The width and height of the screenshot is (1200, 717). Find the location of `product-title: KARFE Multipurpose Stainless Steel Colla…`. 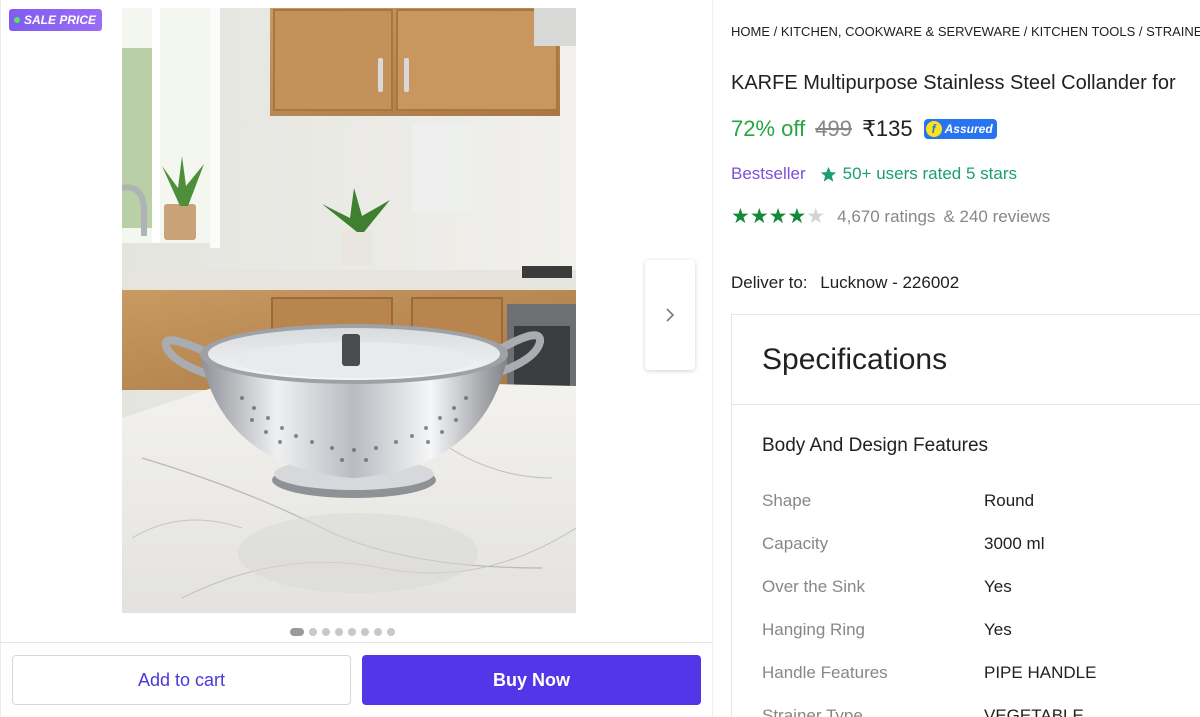

product-title: KARFE Multipurpose Stainless Steel Colla… is located at coordinates (953, 83).